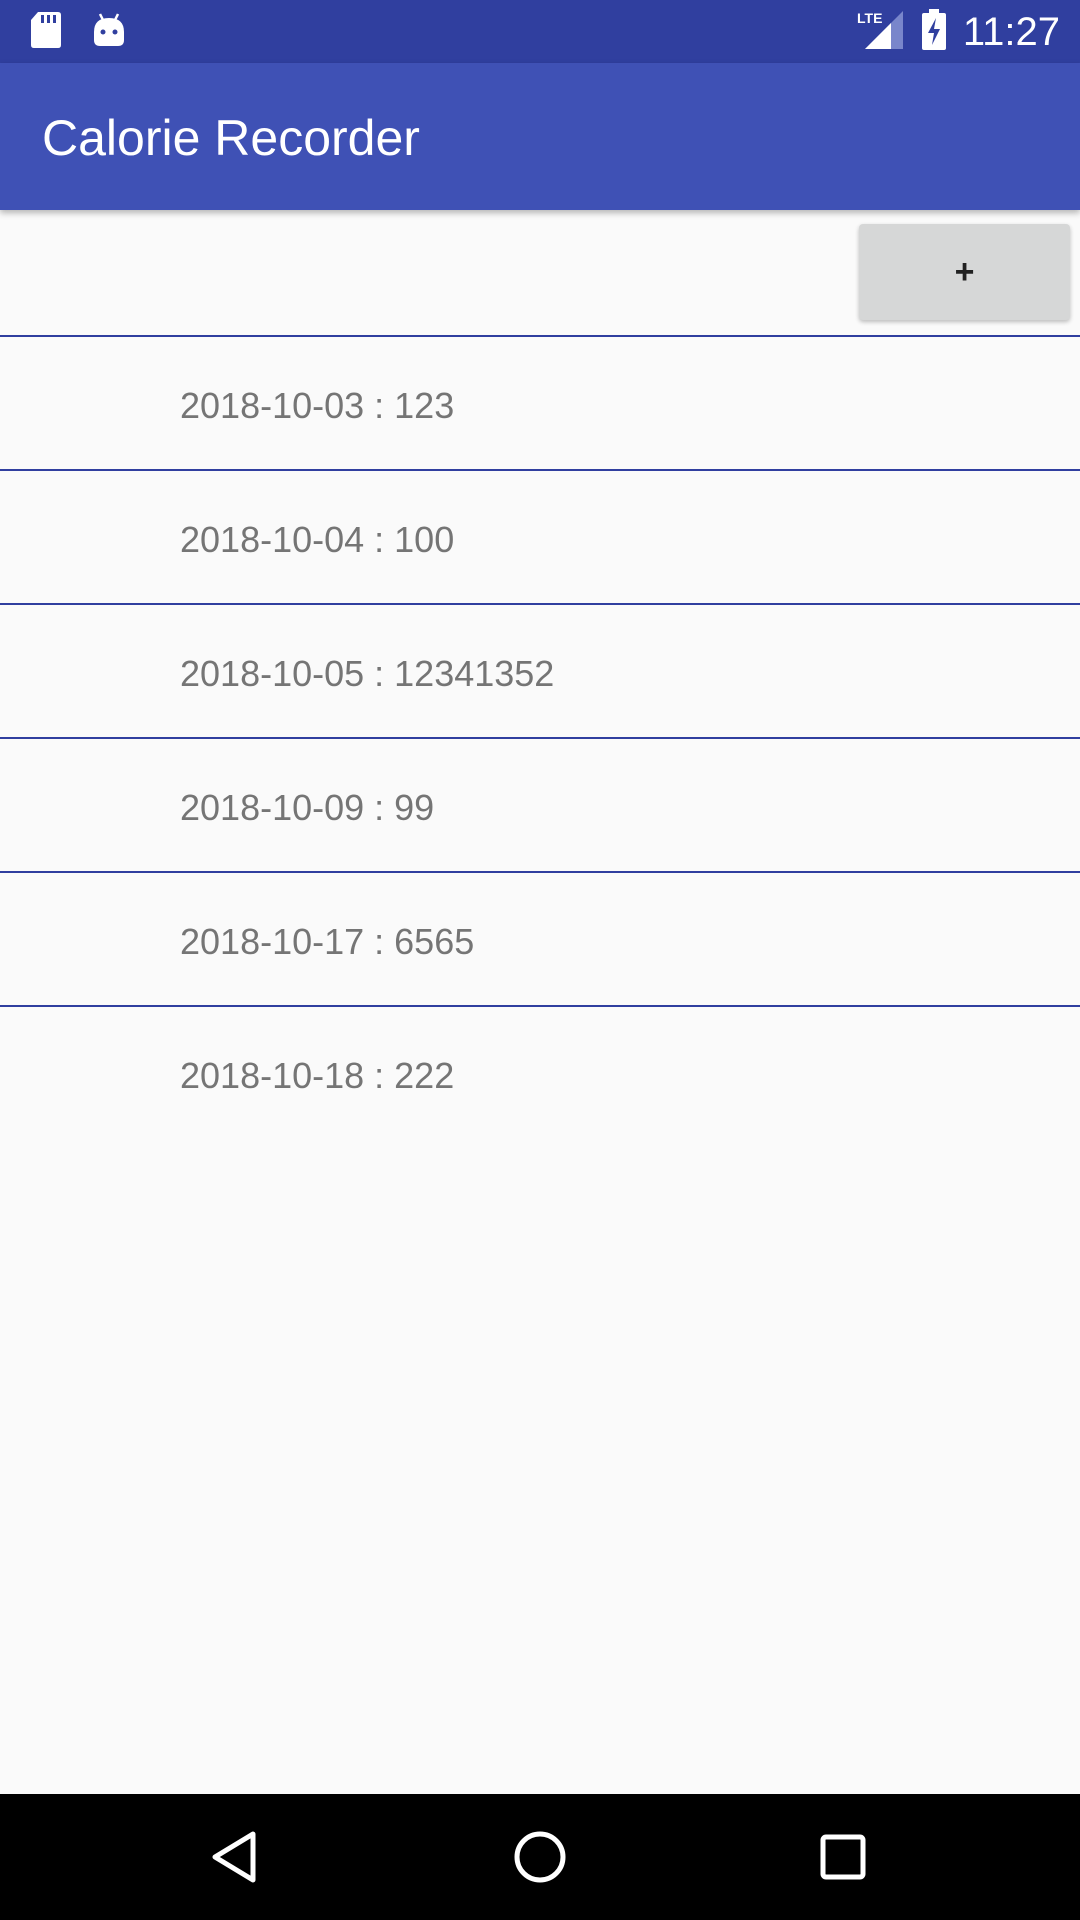  What do you see at coordinates (869, 18) in the screenshot?
I see `svg-text: LTE` at bounding box center [869, 18].